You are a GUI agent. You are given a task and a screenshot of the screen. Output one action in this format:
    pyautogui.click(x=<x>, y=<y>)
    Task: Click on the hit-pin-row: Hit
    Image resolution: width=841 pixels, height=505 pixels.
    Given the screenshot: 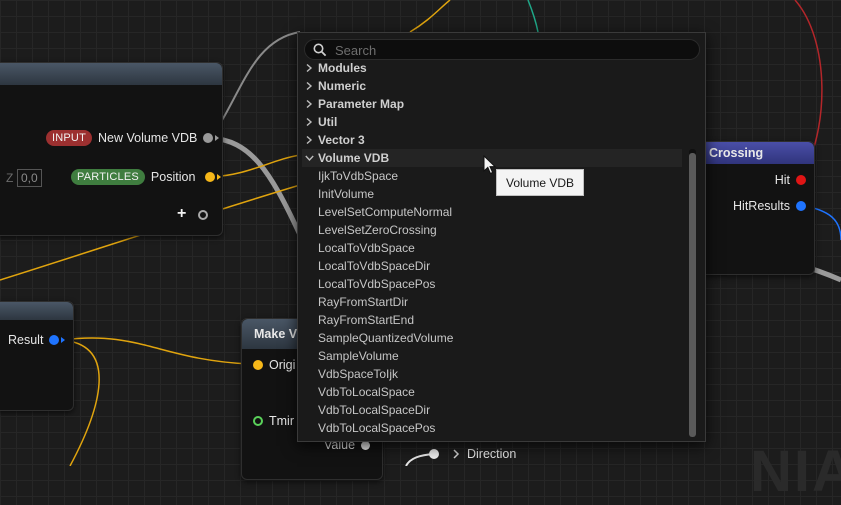 What is the action you would take?
    pyautogui.click(x=790, y=180)
    